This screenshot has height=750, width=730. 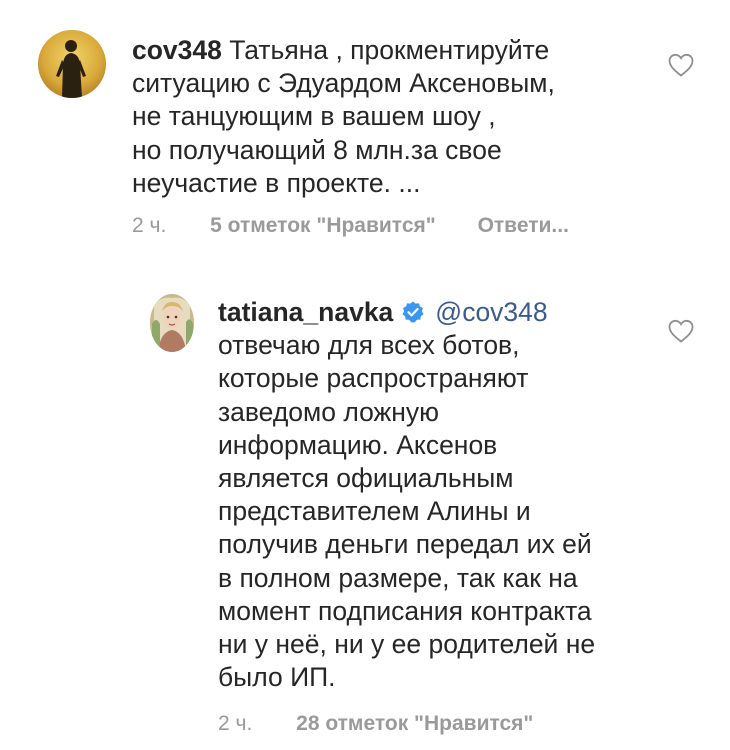 I want to click on comment-line: получив деньги передал их ей, so click(x=405, y=544).